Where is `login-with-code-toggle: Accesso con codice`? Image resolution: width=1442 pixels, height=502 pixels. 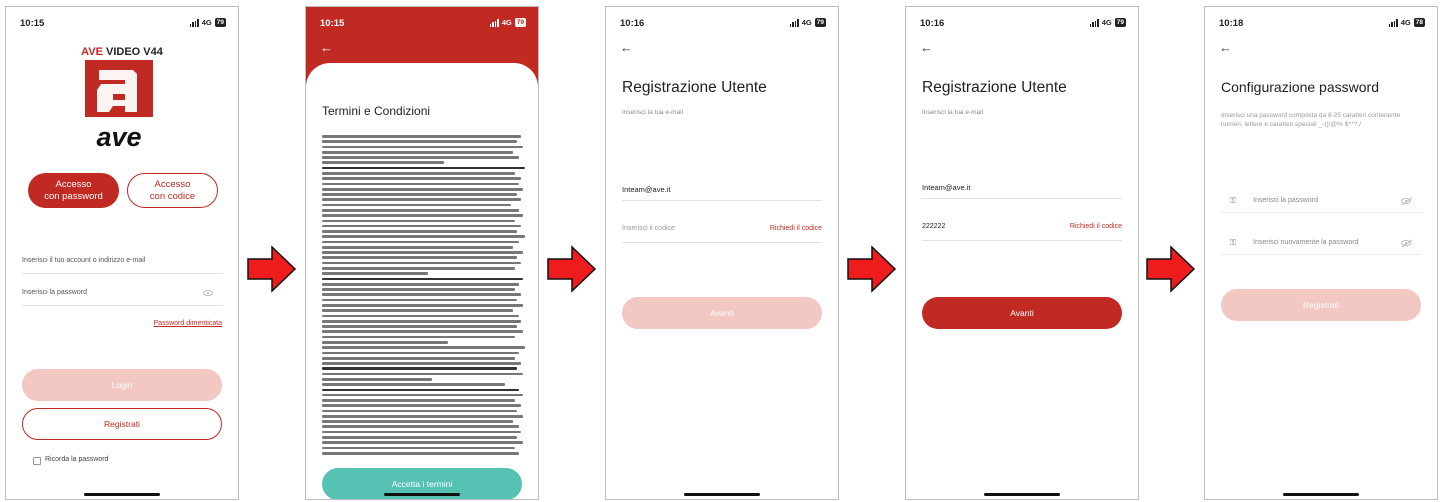
login-with-code-toggle: Accesso con codice is located at coordinates (172, 190).